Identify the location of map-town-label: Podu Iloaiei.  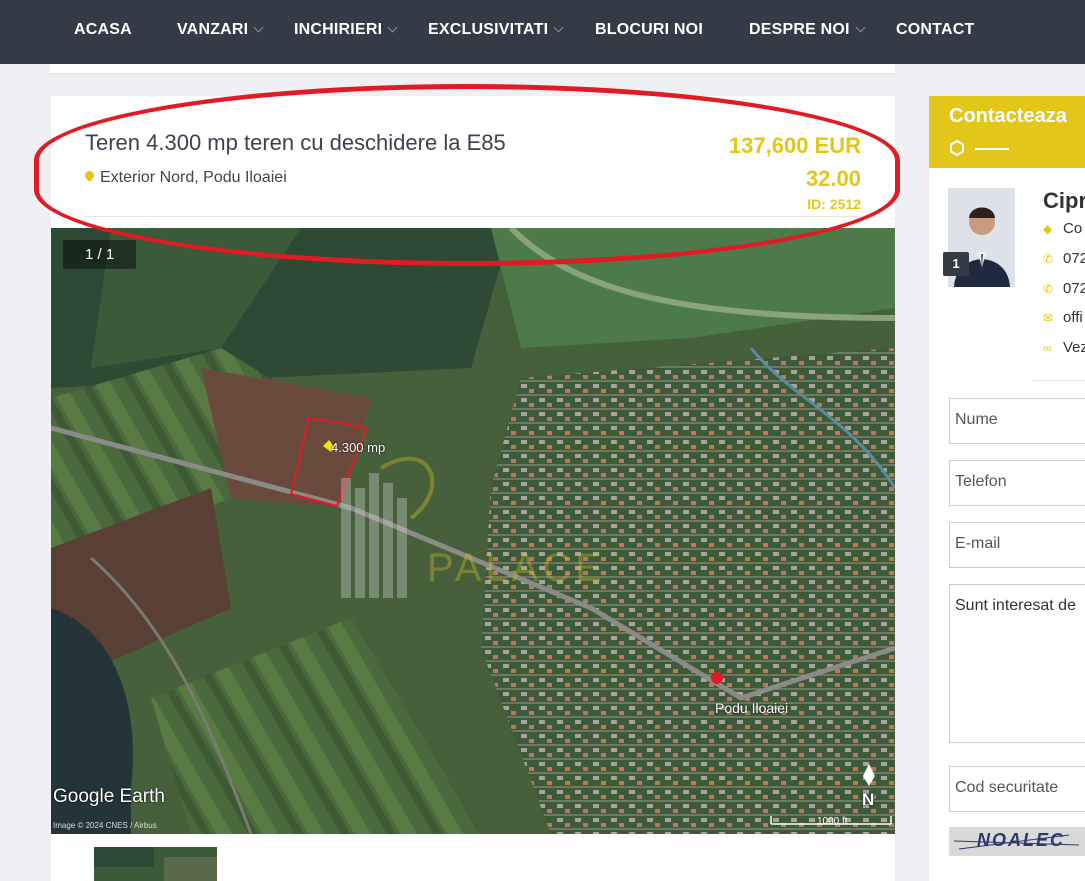
(752, 708).